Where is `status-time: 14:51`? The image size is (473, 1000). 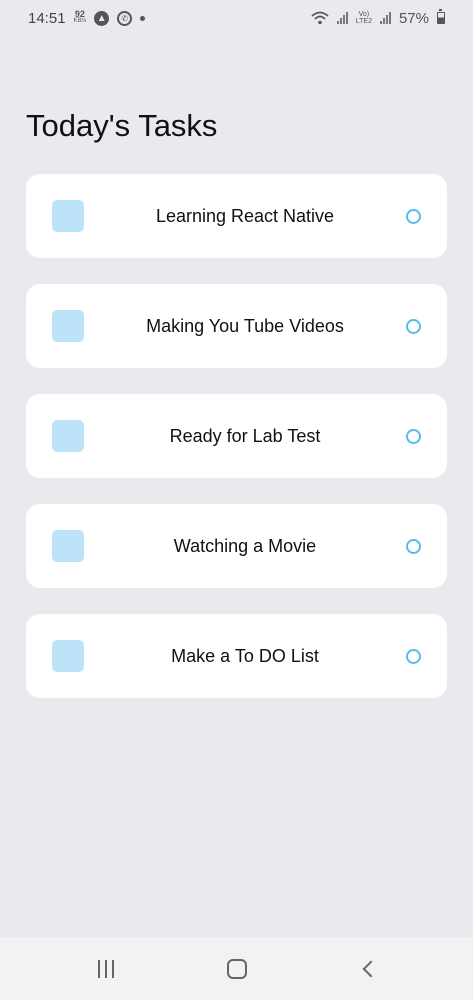 status-time: 14:51 is located at coordinates (47, 18).